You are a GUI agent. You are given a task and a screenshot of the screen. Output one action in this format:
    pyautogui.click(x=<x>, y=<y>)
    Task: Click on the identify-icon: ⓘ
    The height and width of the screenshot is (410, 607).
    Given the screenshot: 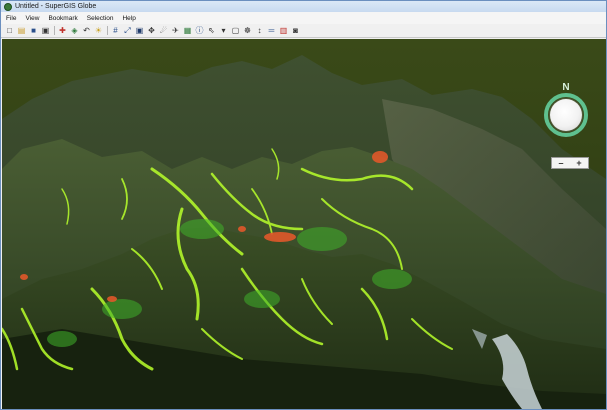 What is the action you would take?
    pyautogui.click(x=199, y=30)
    